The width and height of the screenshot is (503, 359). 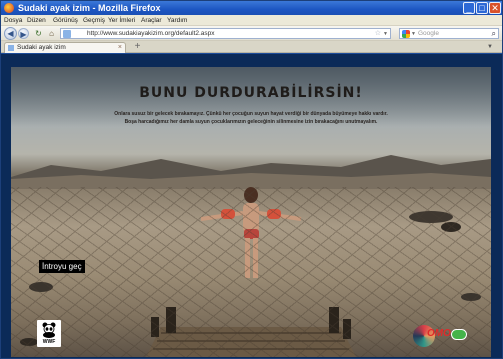 What do you see at coordinates (49, 330) in the screenshot?
I see `panda-icon` at bounding box center [49, 330].